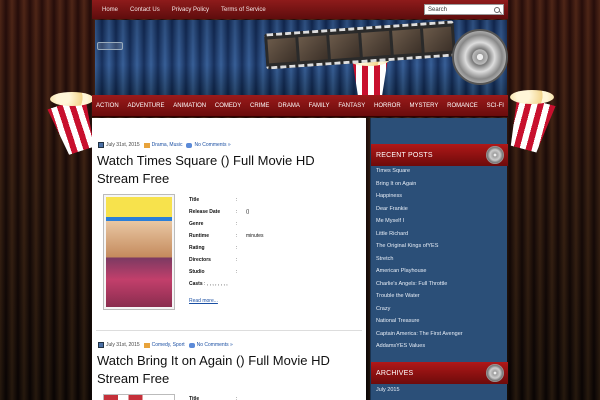 The width and height of the screenshot is (600, 400). Describe the element at coordinates (72, 99) in the screenshot. I see `popcorn-left-kernels-icon` at that location.